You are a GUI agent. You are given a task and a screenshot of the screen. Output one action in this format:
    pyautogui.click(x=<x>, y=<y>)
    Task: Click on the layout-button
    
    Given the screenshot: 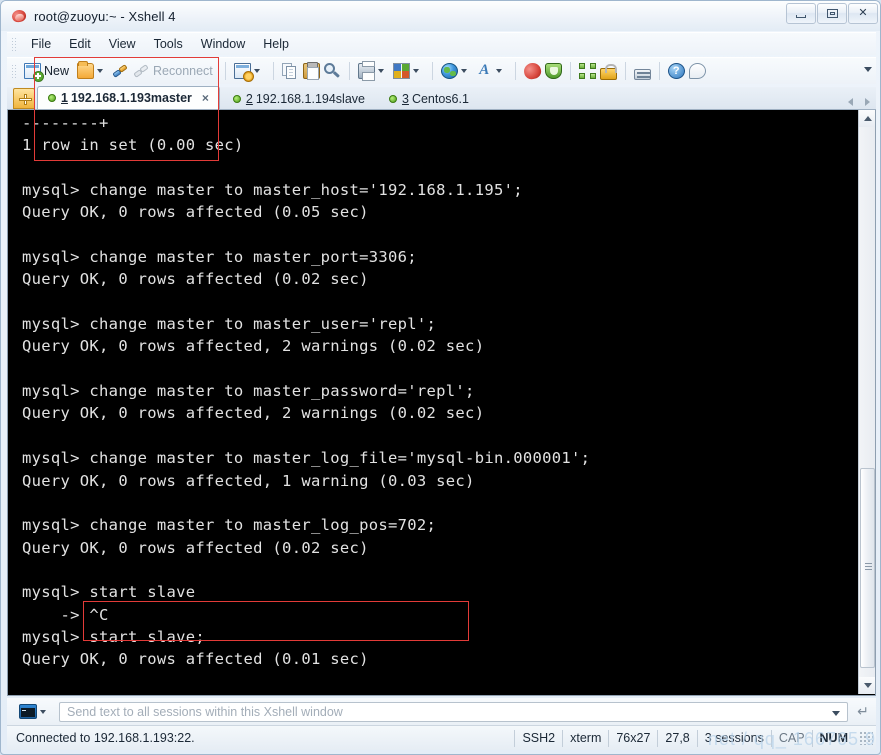 What is the action you would take?
    pyautogui.click(x=408, y=71)
    